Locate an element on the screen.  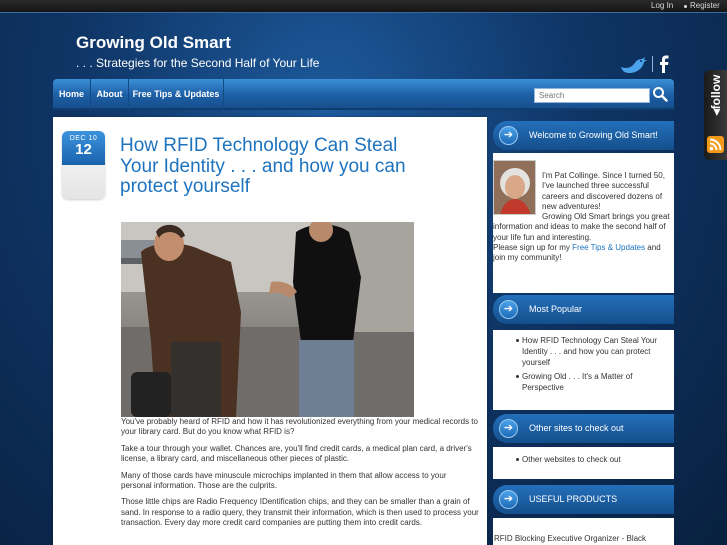
social-divider is located at coordinates (652, 64).